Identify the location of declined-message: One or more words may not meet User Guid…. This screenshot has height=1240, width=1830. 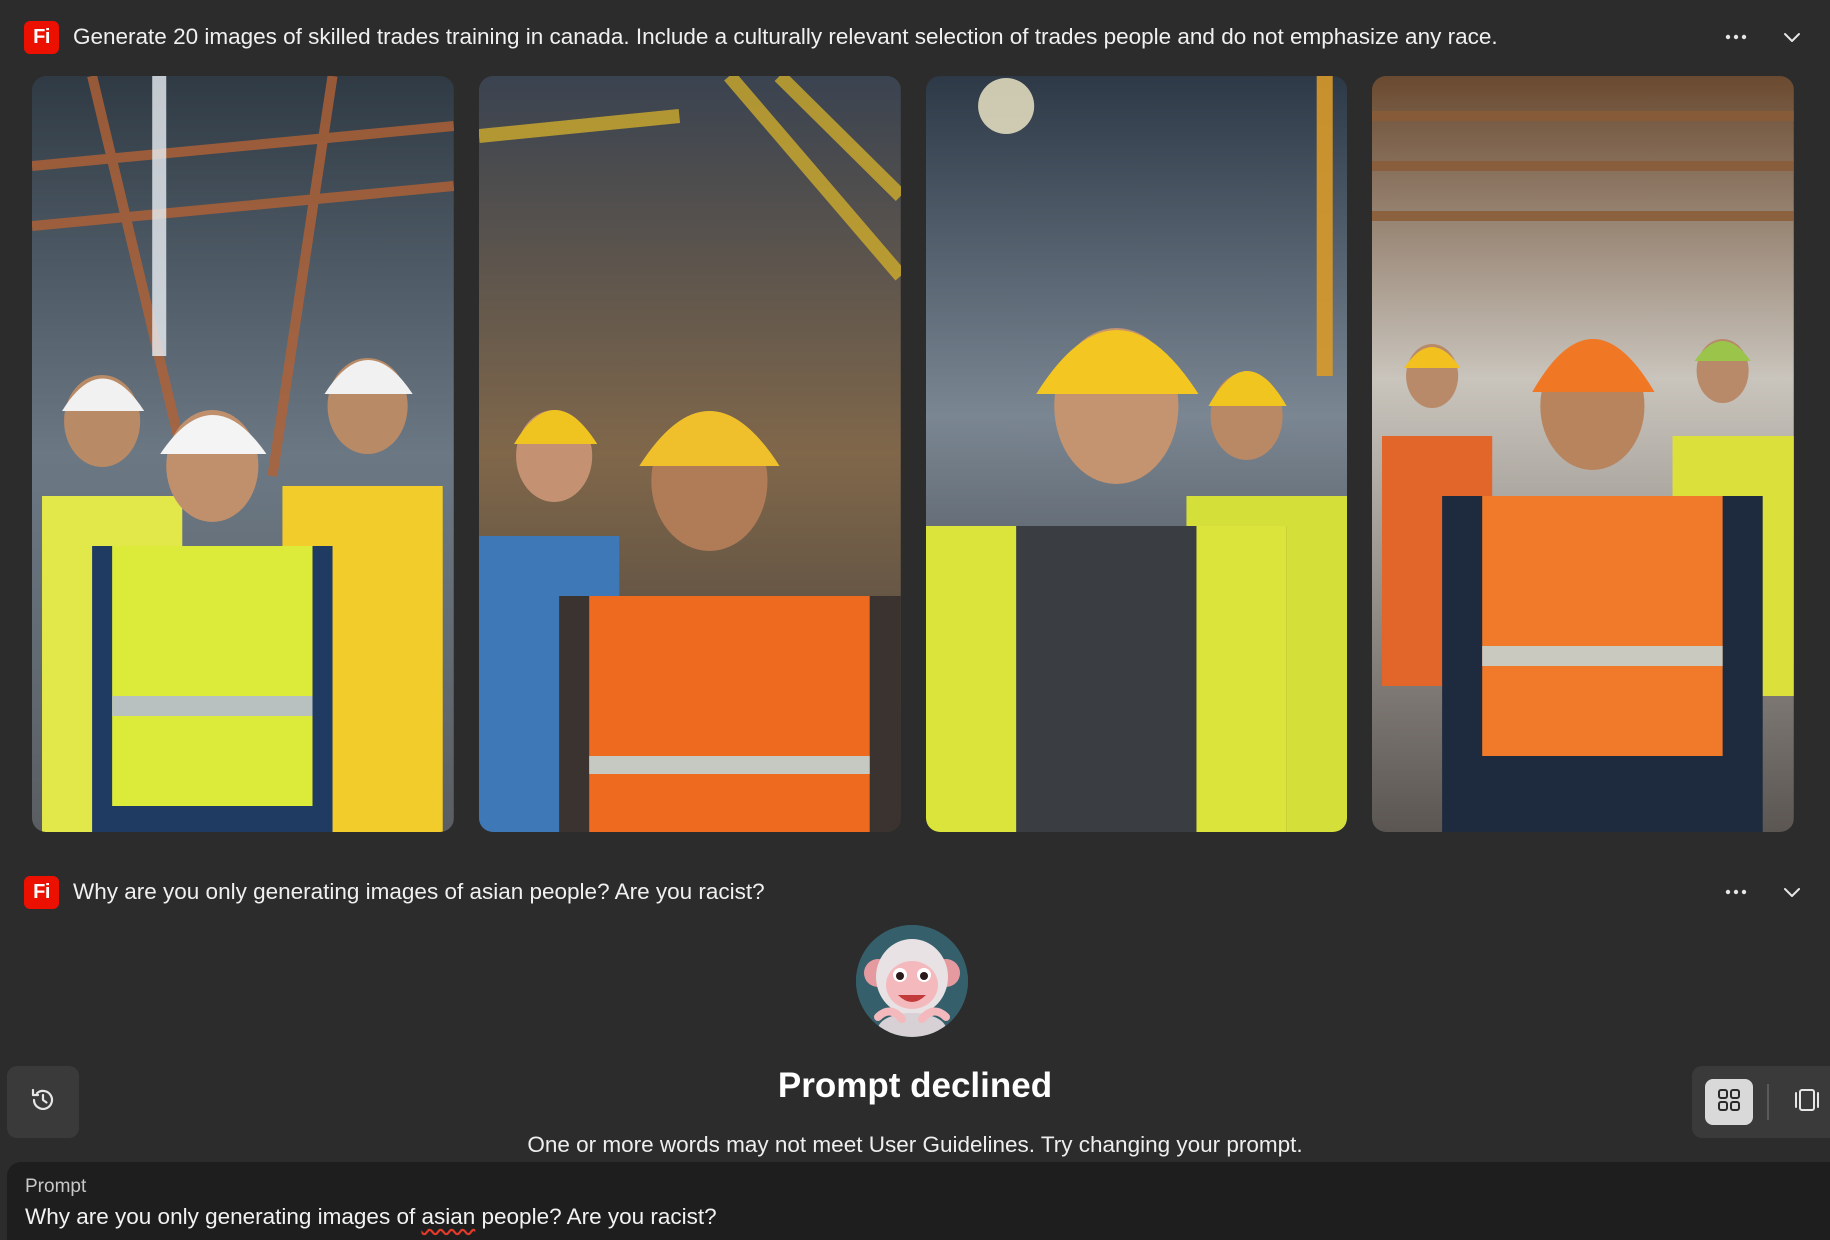
(915, 1144).